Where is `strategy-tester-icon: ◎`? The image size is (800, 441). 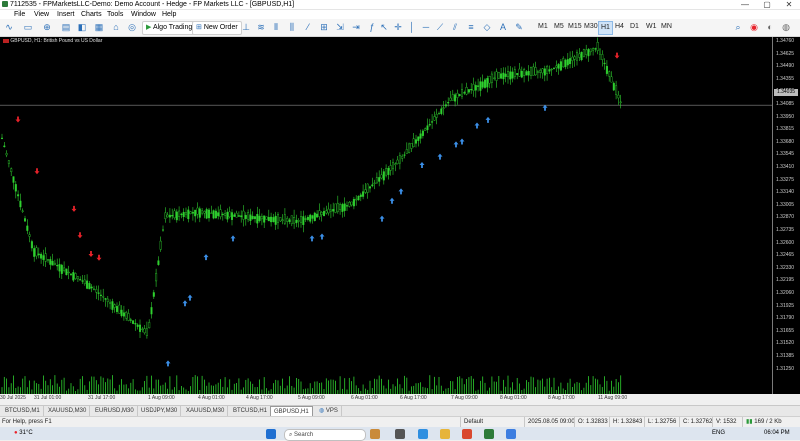
strategy-tester-icon: ◎ is located at coordinates (132, 27).